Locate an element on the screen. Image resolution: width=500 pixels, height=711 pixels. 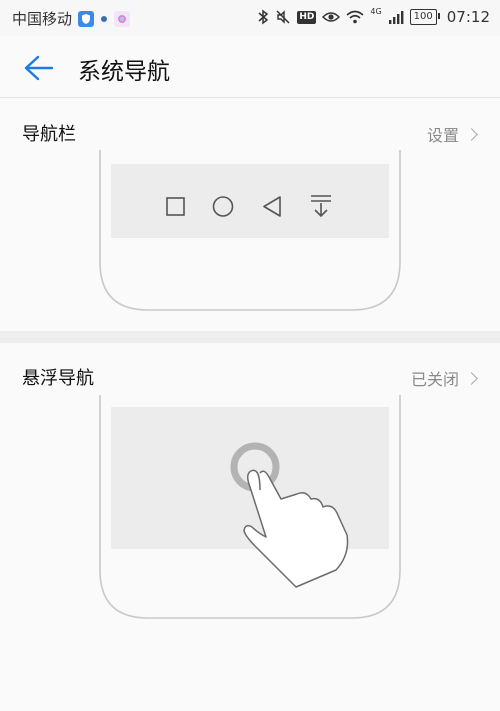
app-bar: 系统导航 is located at coordinates (250, 67).